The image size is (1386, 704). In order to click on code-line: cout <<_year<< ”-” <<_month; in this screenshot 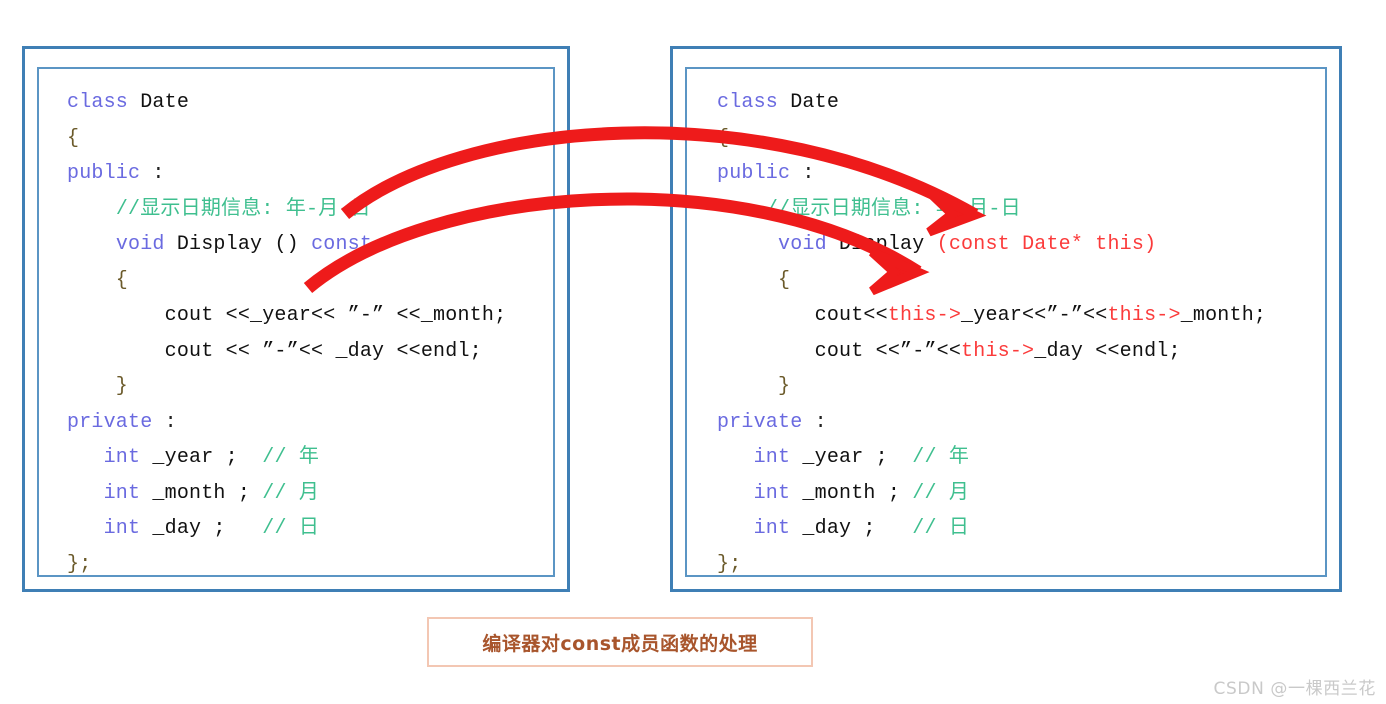, I will do `click(305, 316)`.